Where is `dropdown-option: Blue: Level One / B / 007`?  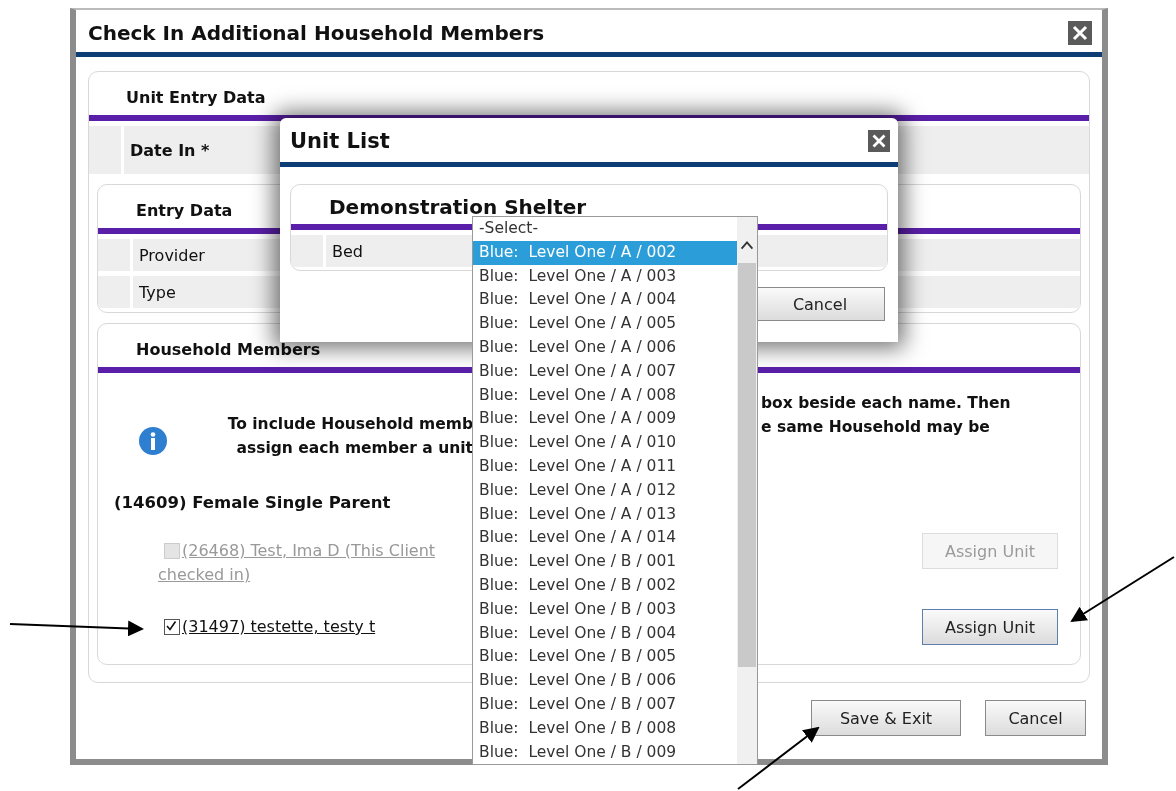 dropdown-option: Blue: Level One / B / 007 is located at coordinates (605, 704).